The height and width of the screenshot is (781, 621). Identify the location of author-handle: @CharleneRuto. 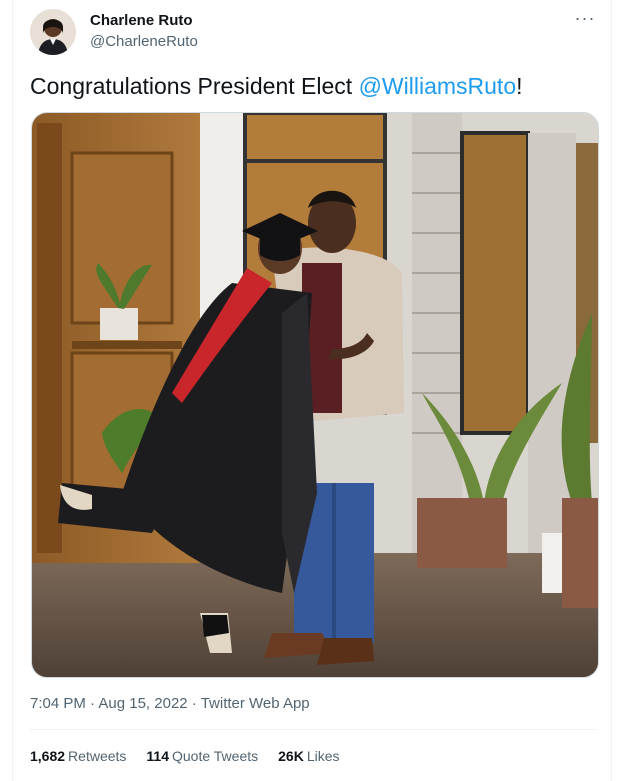
(144, 41).